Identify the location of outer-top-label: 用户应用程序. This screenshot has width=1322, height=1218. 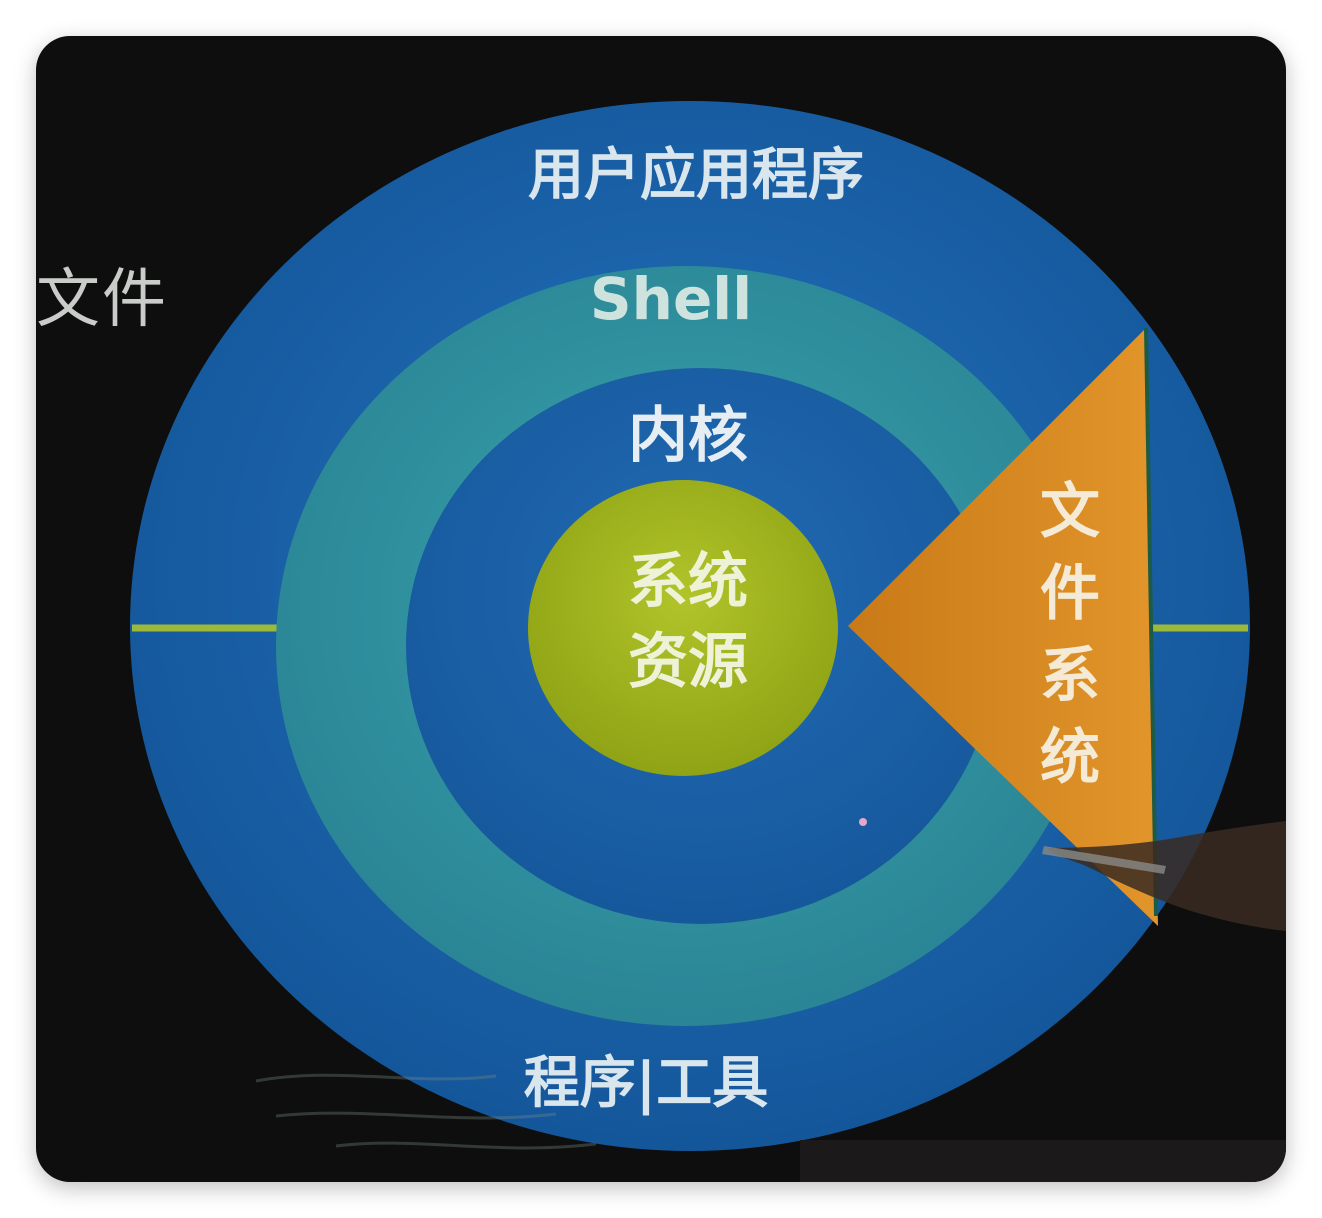
(696, 175).